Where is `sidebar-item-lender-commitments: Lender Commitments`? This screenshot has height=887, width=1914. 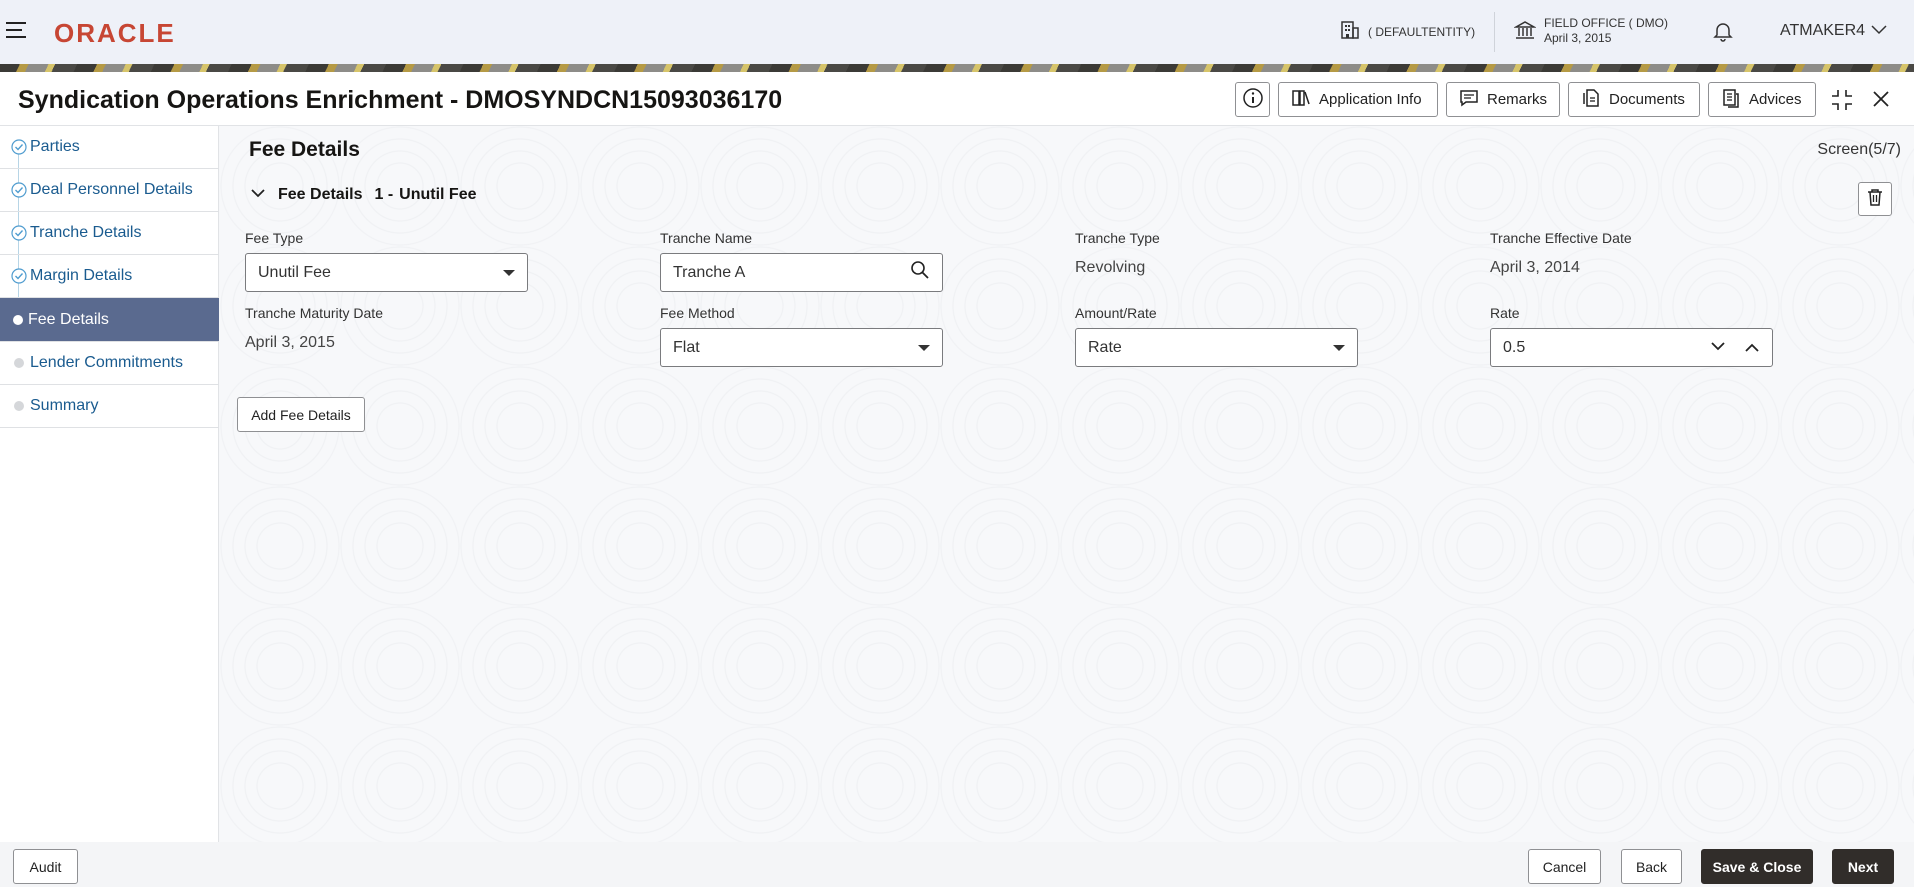 sidebar-item-lender-commitments: Lender Commitments is located at coordinates (109, 363).